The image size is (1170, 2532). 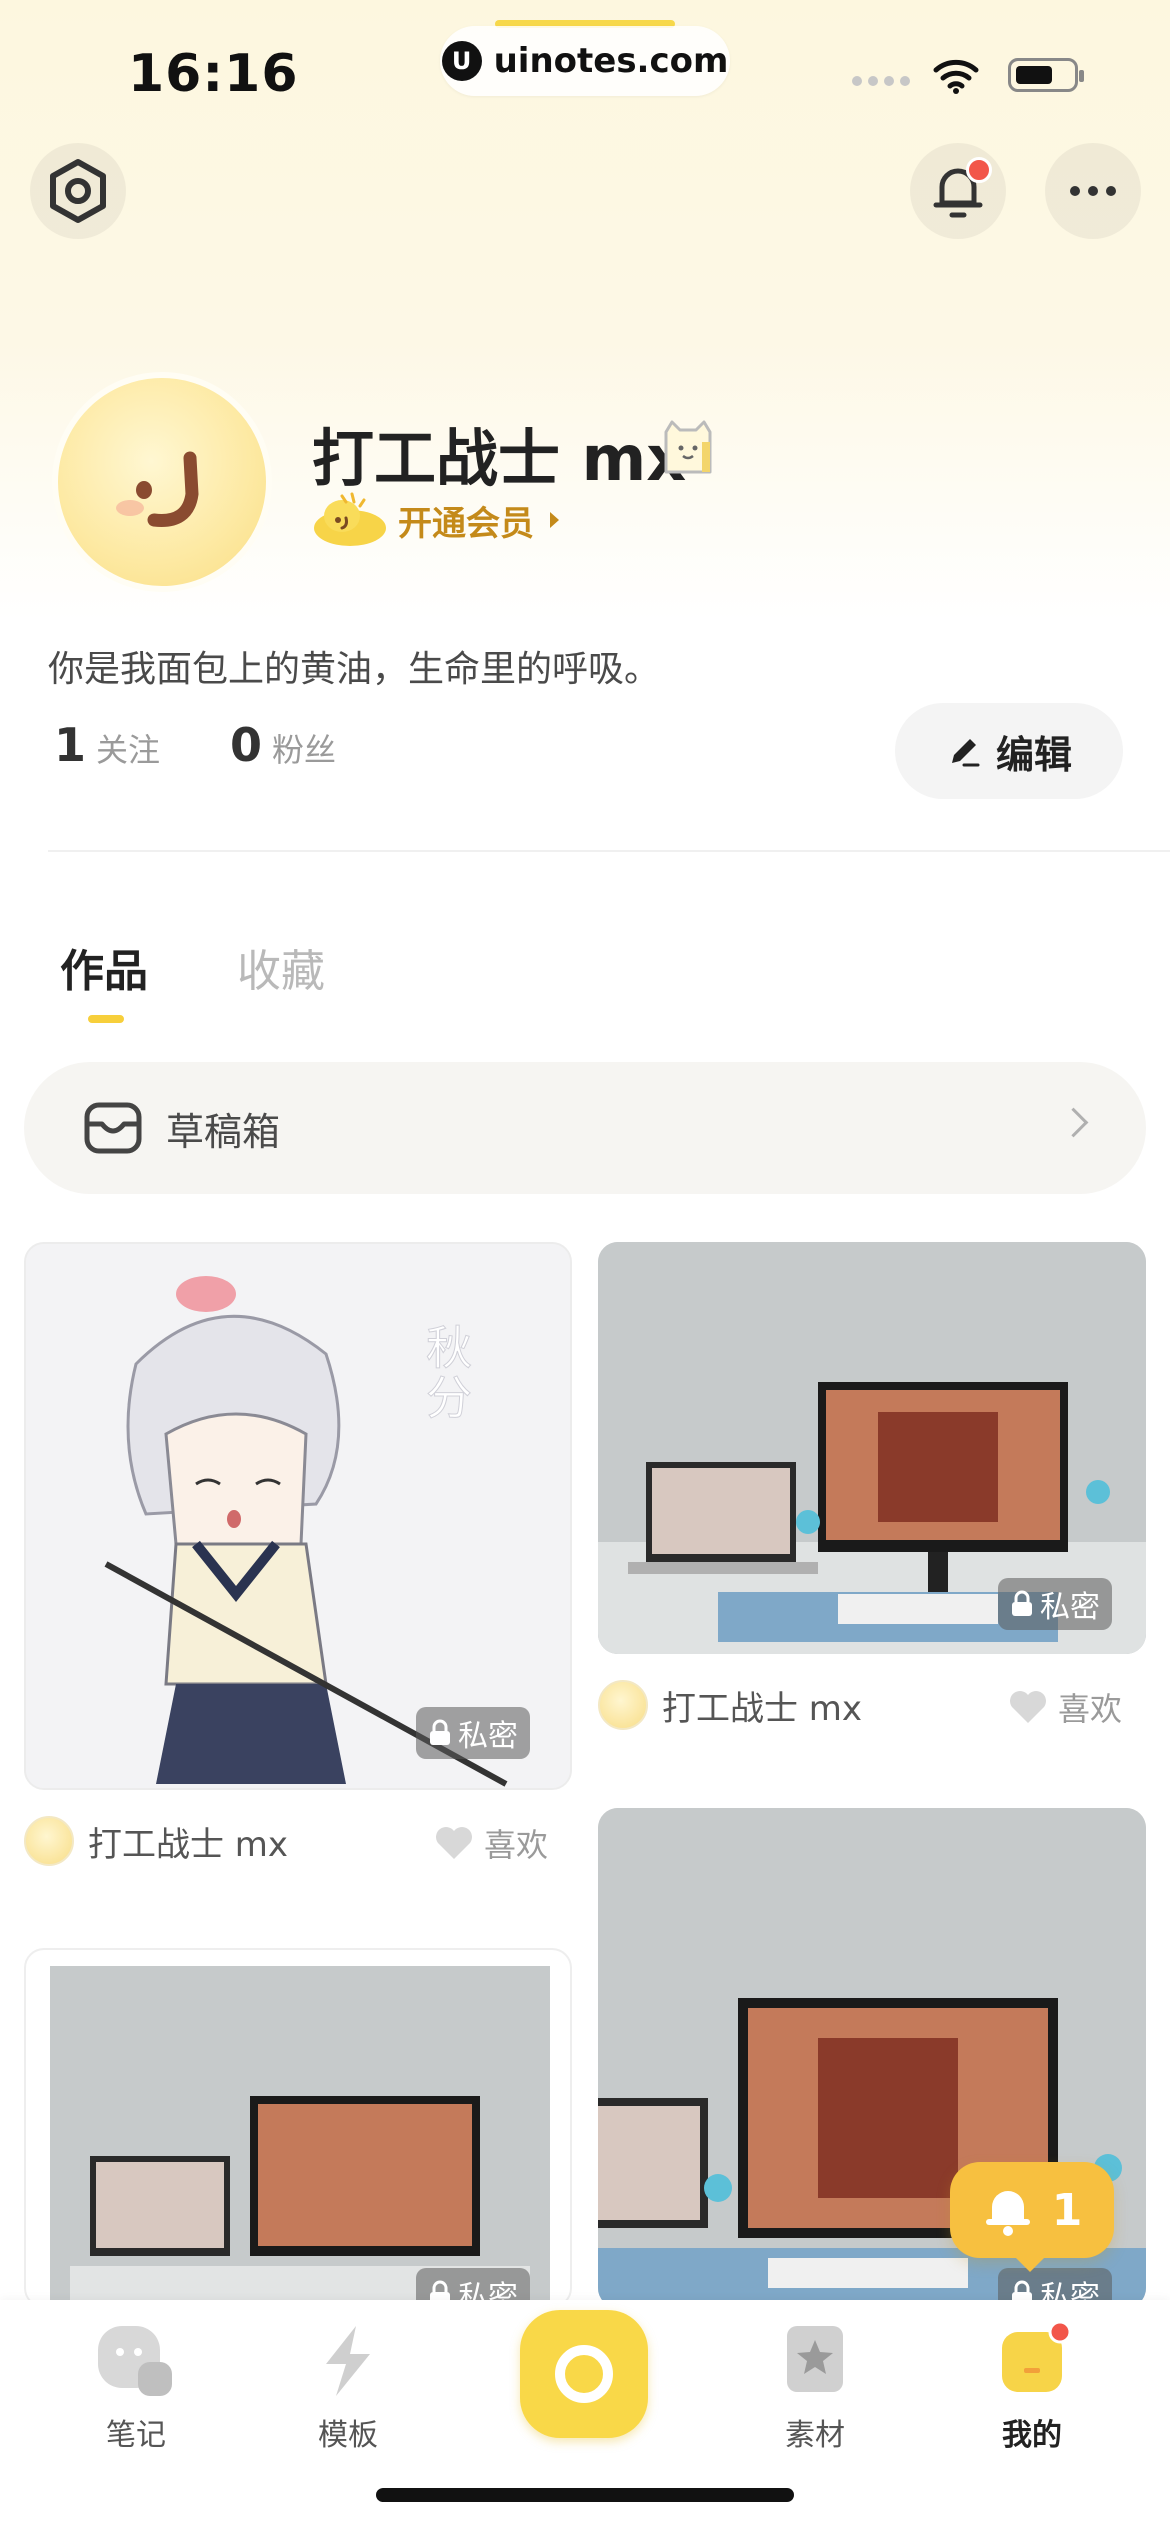 I want to click on tab-materials: 素材, so click(x=815, y=2388).